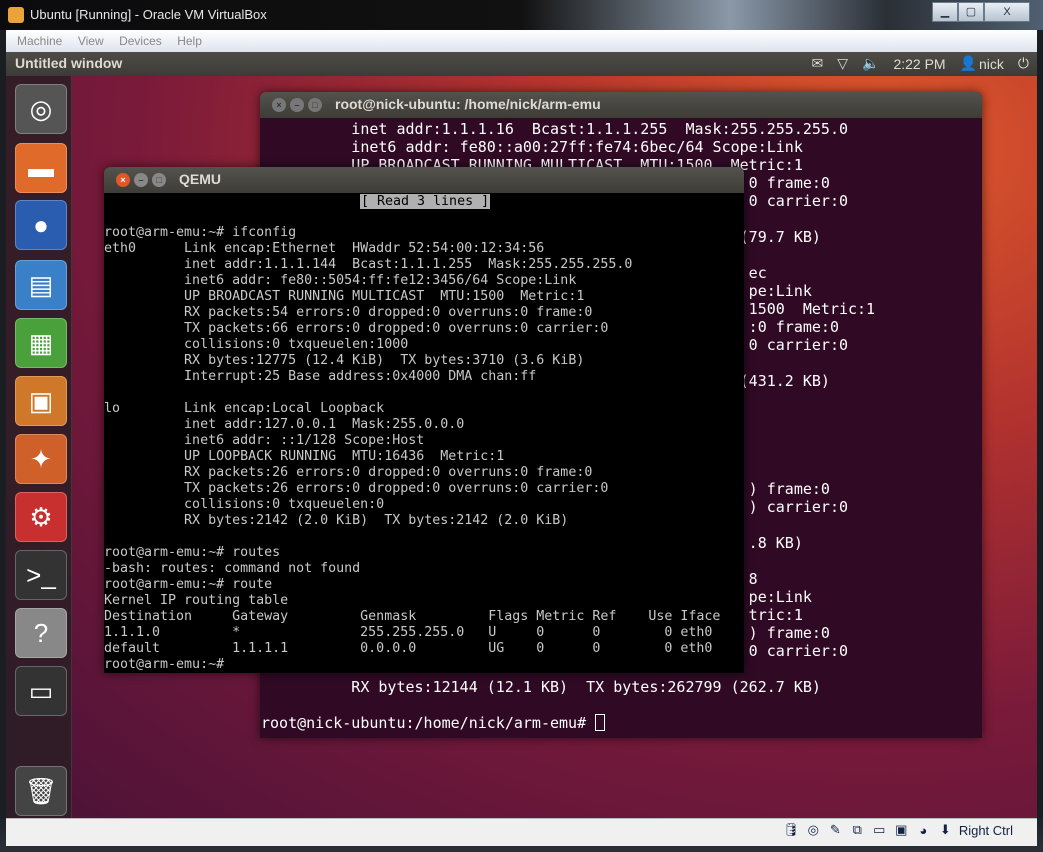  I want to click on console-line: Kernel IP routing table, so click(196, 600).